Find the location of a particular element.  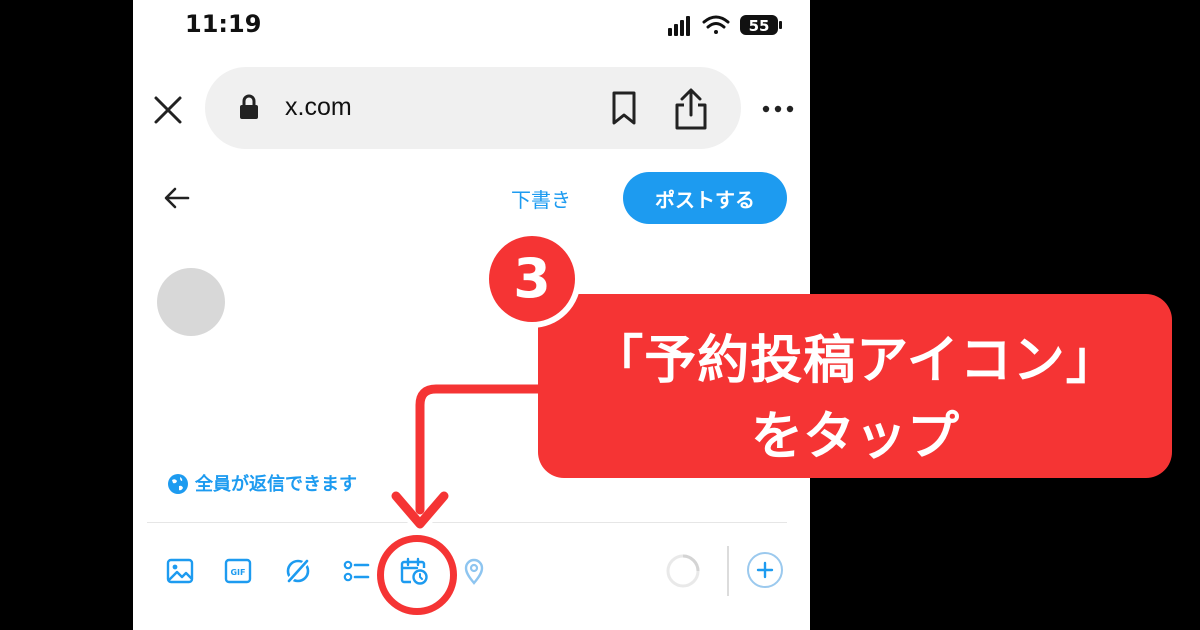

signal-icon is located at coordinates (679, 26).